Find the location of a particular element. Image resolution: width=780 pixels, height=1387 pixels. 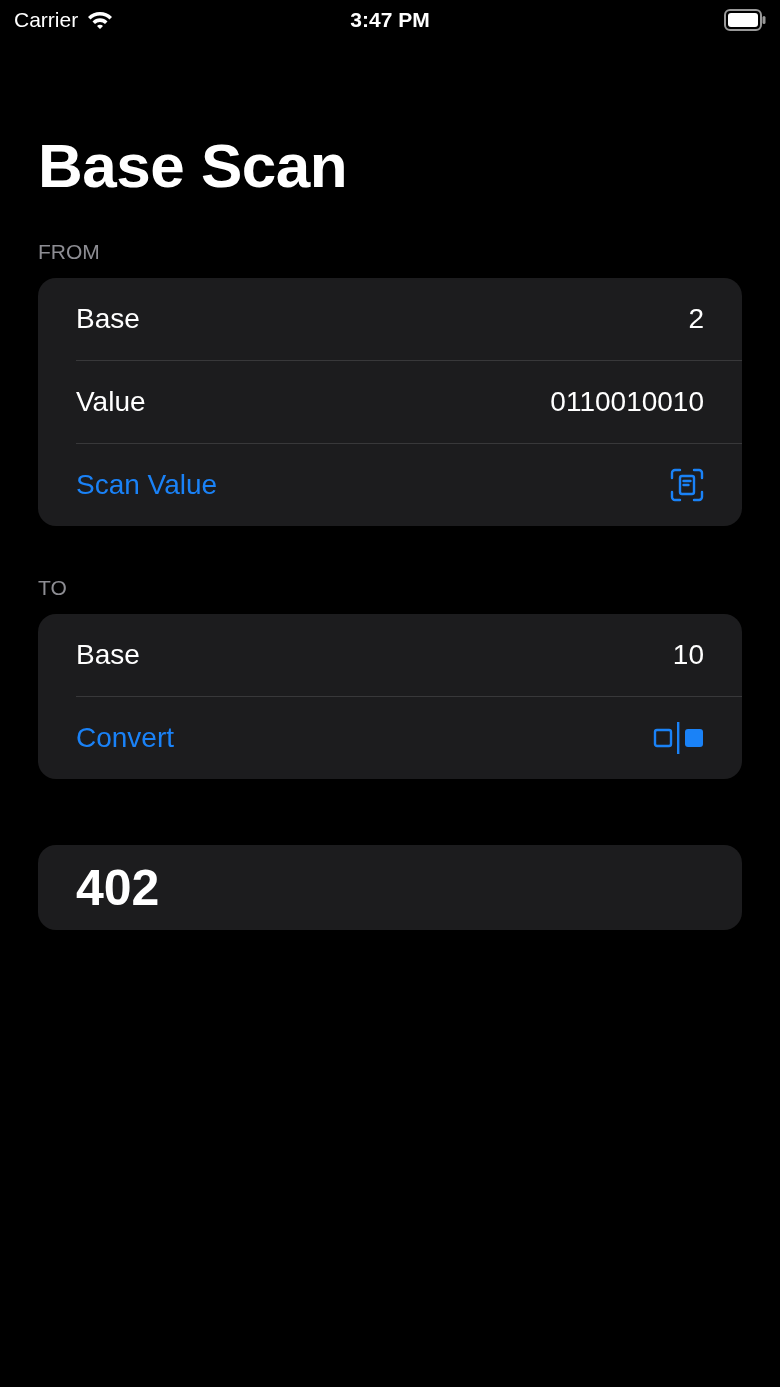

clock-time: 3:47 PM is located at coordinates (390, 19).